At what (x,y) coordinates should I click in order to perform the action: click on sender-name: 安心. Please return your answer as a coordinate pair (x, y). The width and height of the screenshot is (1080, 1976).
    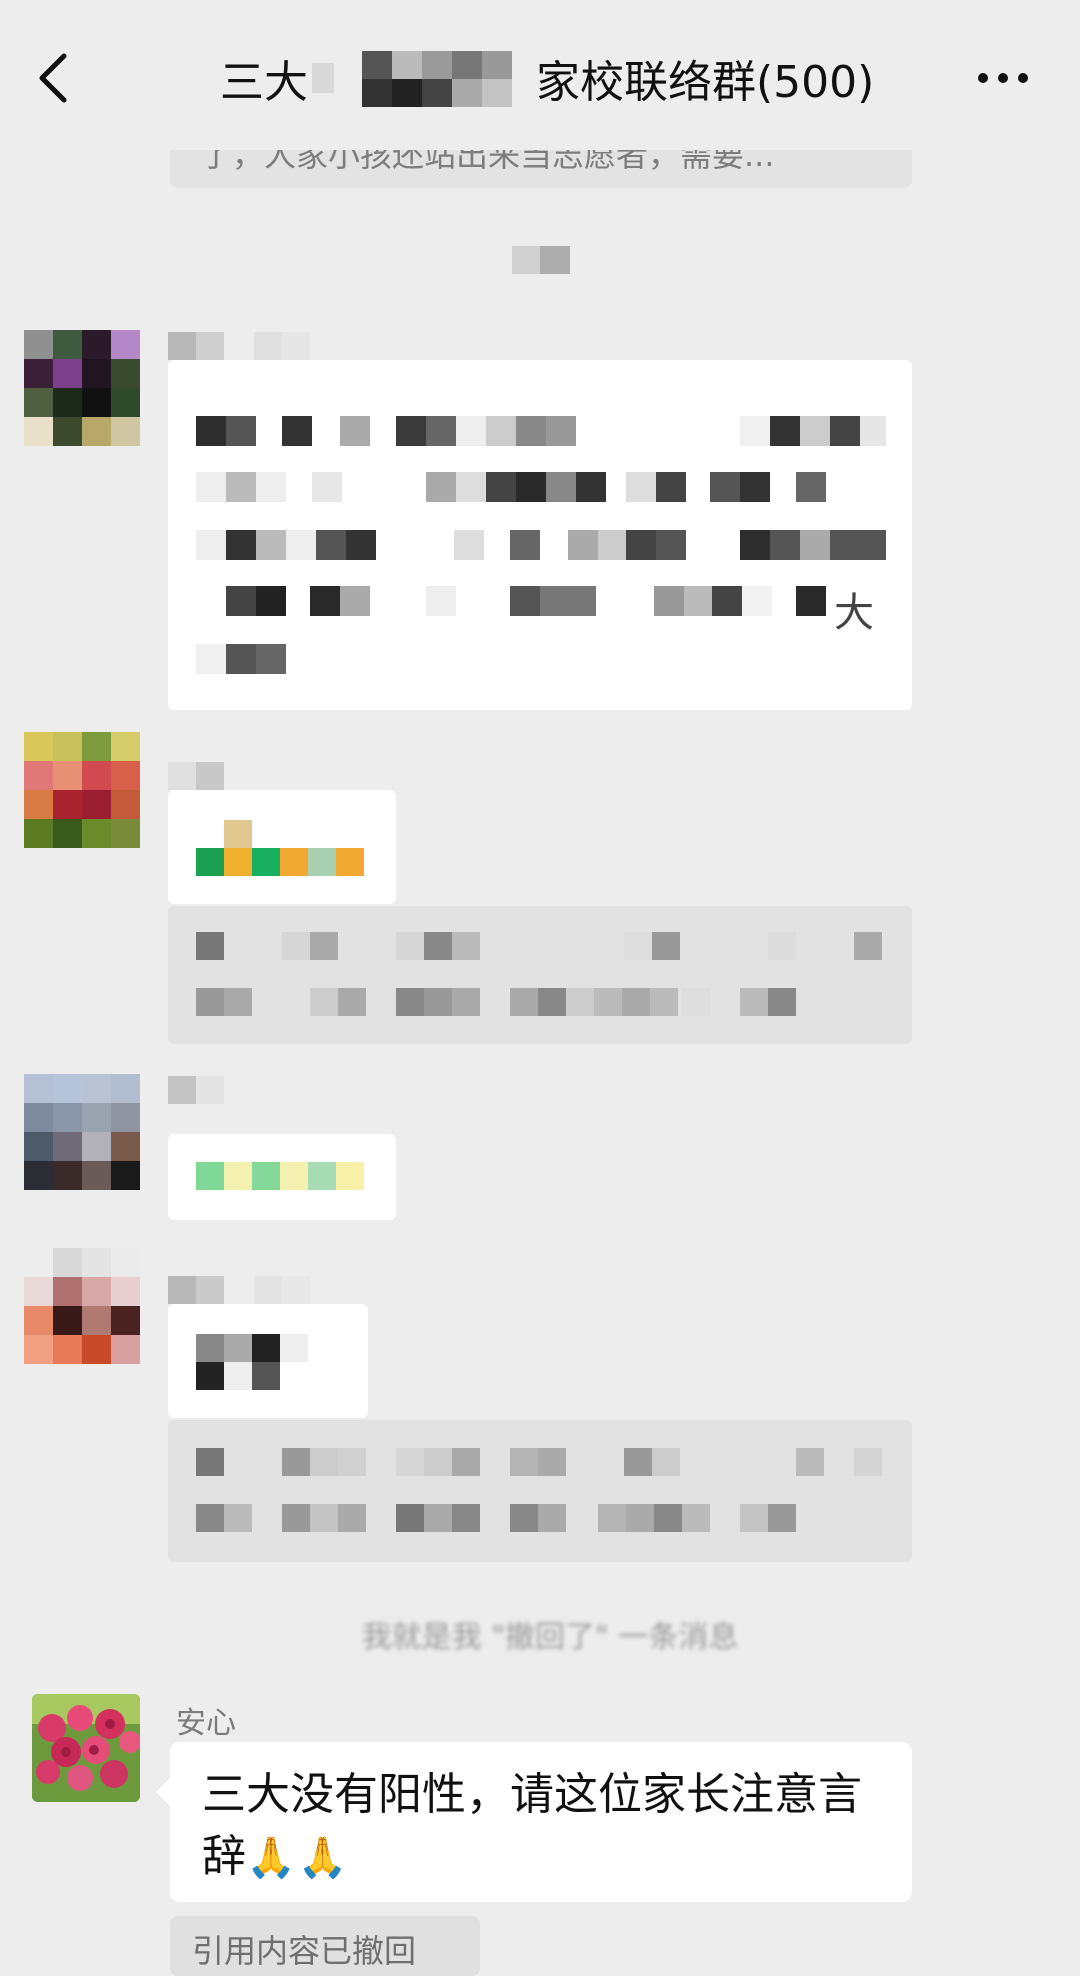
    Looking at the image, I should click on (206, 1723).